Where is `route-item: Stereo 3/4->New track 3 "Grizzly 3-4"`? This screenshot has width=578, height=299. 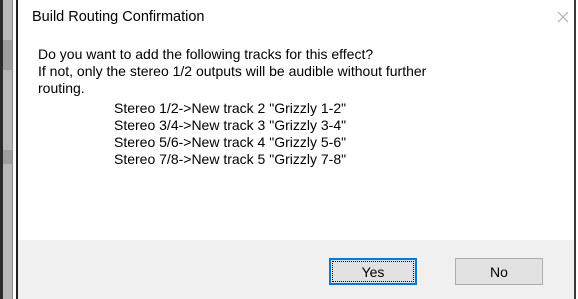
route-item: Stereo 3/4->New track 3 "Grizzly 3-4" is located at coordinates (230, 125).